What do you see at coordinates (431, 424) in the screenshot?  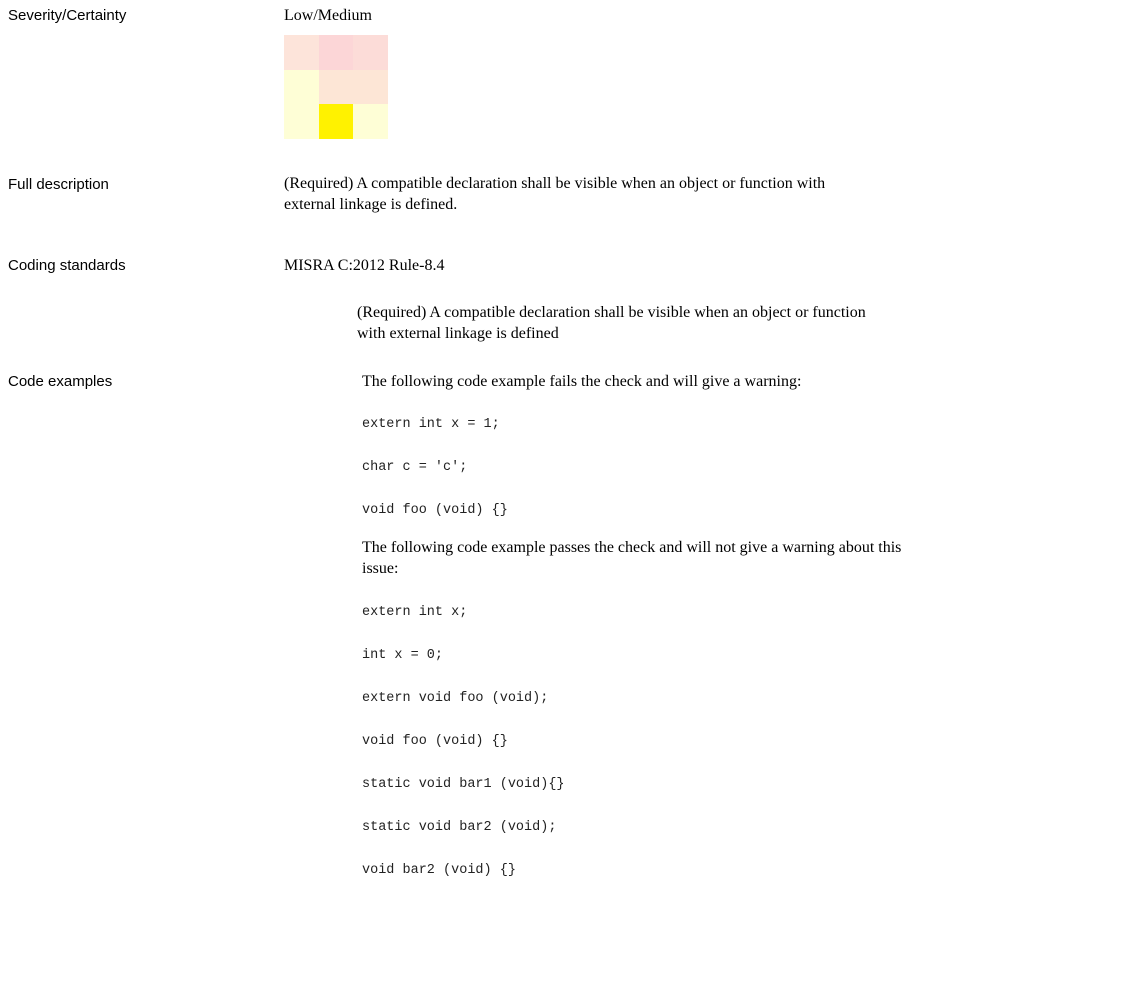 I see `fail-code-line: extern int x = 1;` at bounding box center [431, 424].